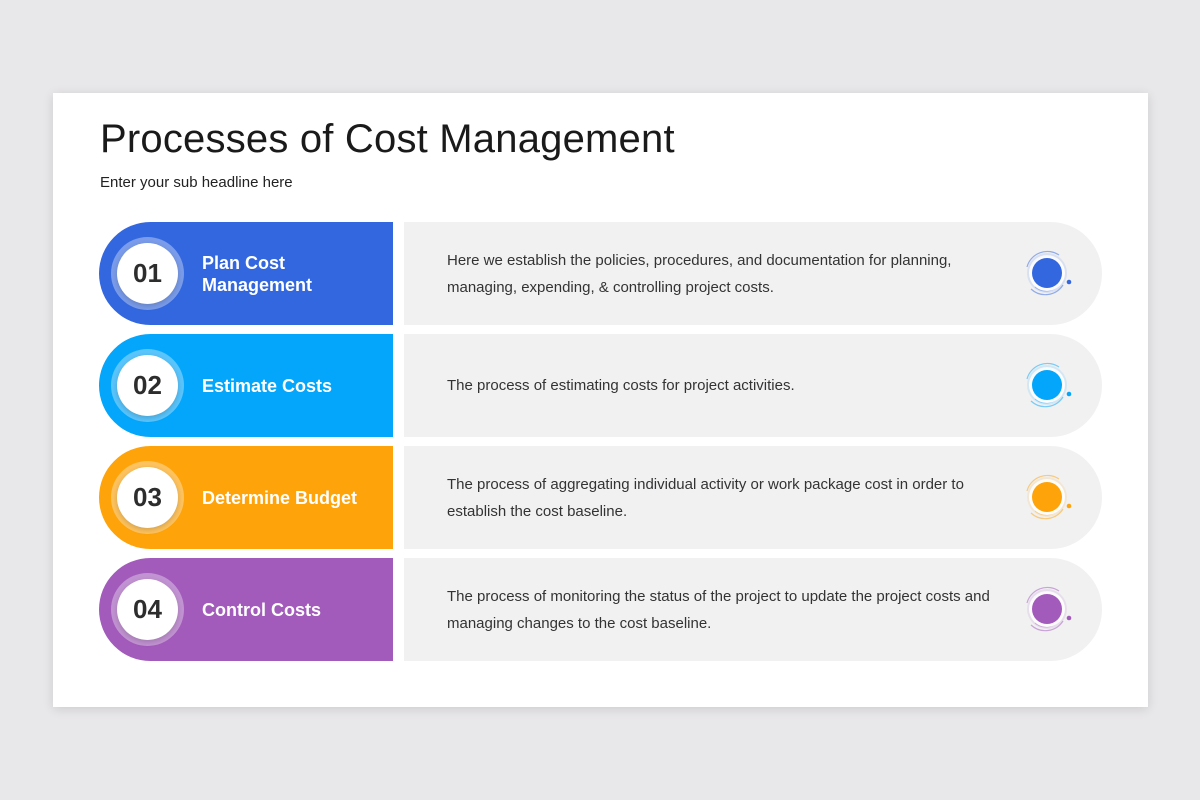  What do you see at coordinates (280, 497) in the screenshot?
I see `step-label: Determine Budget` at bounding box center [280, 497].